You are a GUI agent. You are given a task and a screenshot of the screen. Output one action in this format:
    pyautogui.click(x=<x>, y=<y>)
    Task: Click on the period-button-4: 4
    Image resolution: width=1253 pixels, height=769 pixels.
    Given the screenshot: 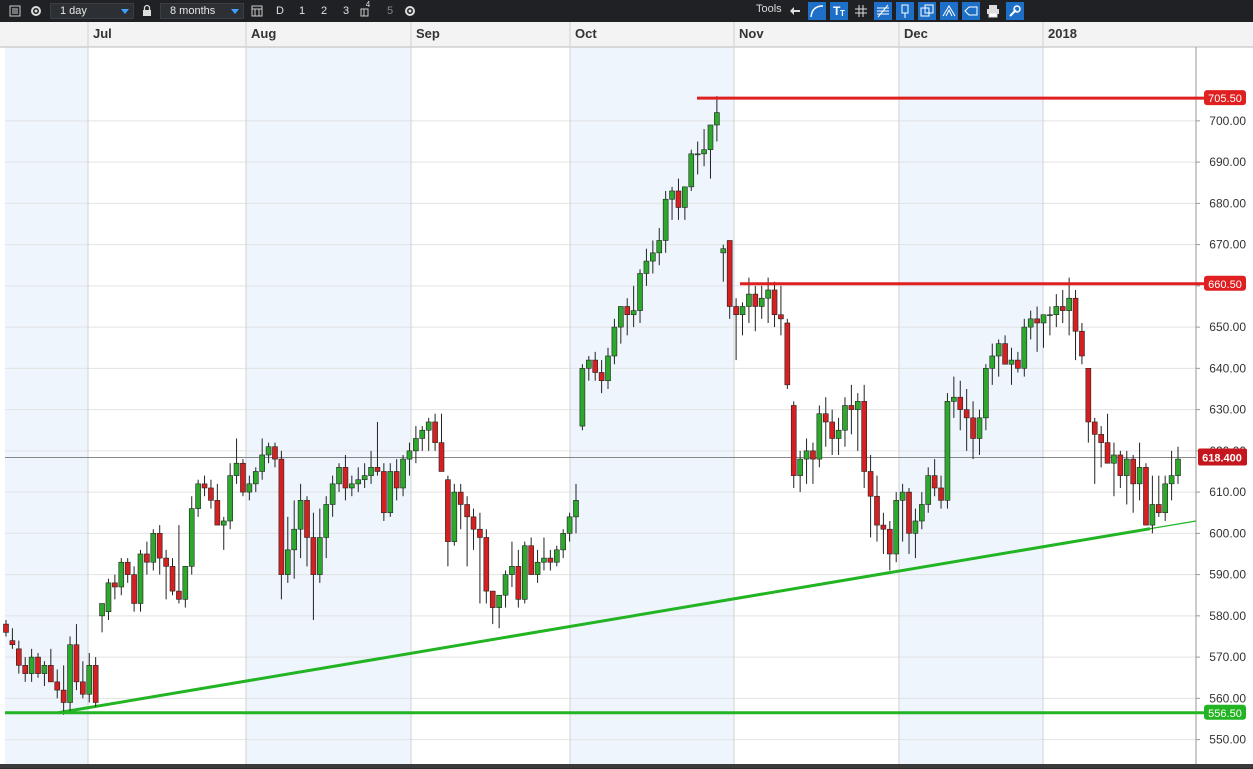 What is the action you would take?
    pyautogui.click(x=368, y=9)
    